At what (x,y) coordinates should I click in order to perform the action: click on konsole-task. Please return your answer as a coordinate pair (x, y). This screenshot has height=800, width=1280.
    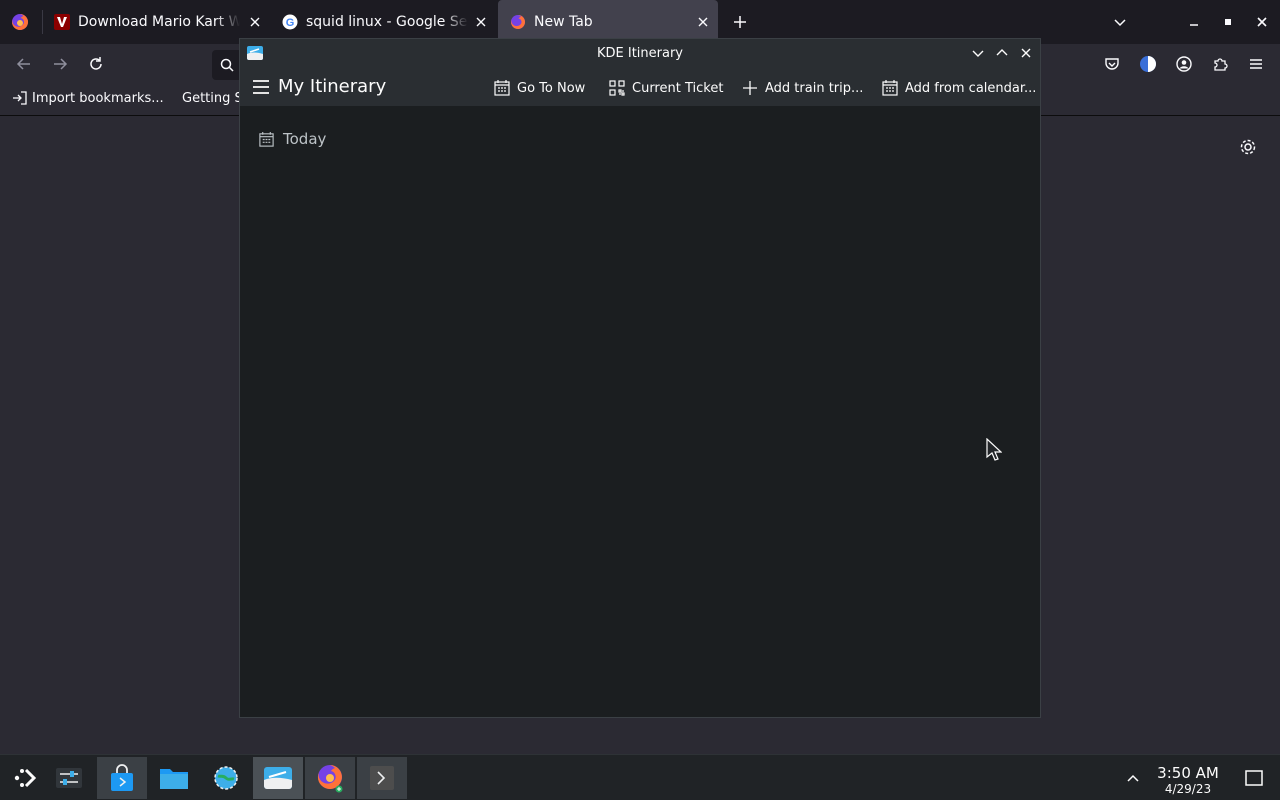
    Looking at the image, I should click on (382, 778).